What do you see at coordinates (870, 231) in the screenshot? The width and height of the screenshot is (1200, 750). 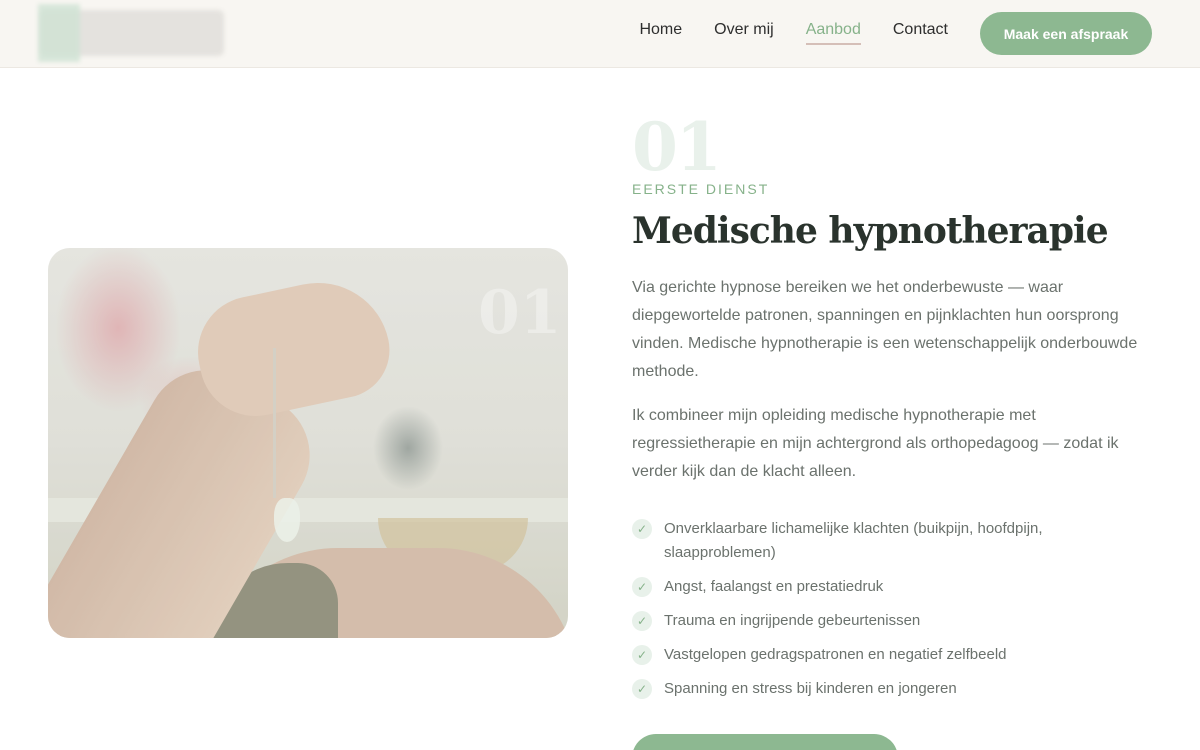 I see `service-title: Medische hypnotherapie` at bounding box center [870, 231].